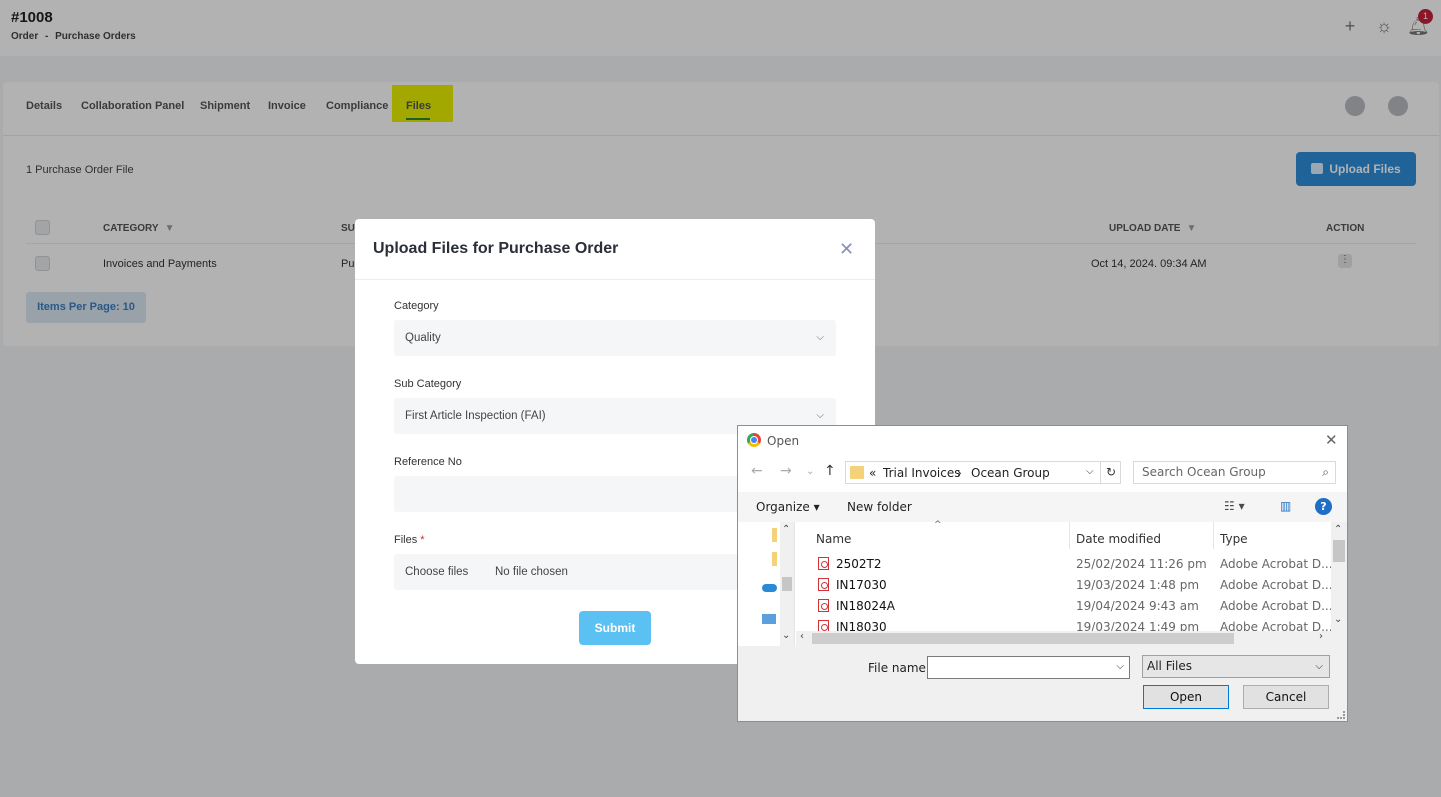 The height and width of the screenshot is (797, 1441). Describe the element at coordinates (1186, 697) in the screenshot. I see `open-button: Open` at that location.